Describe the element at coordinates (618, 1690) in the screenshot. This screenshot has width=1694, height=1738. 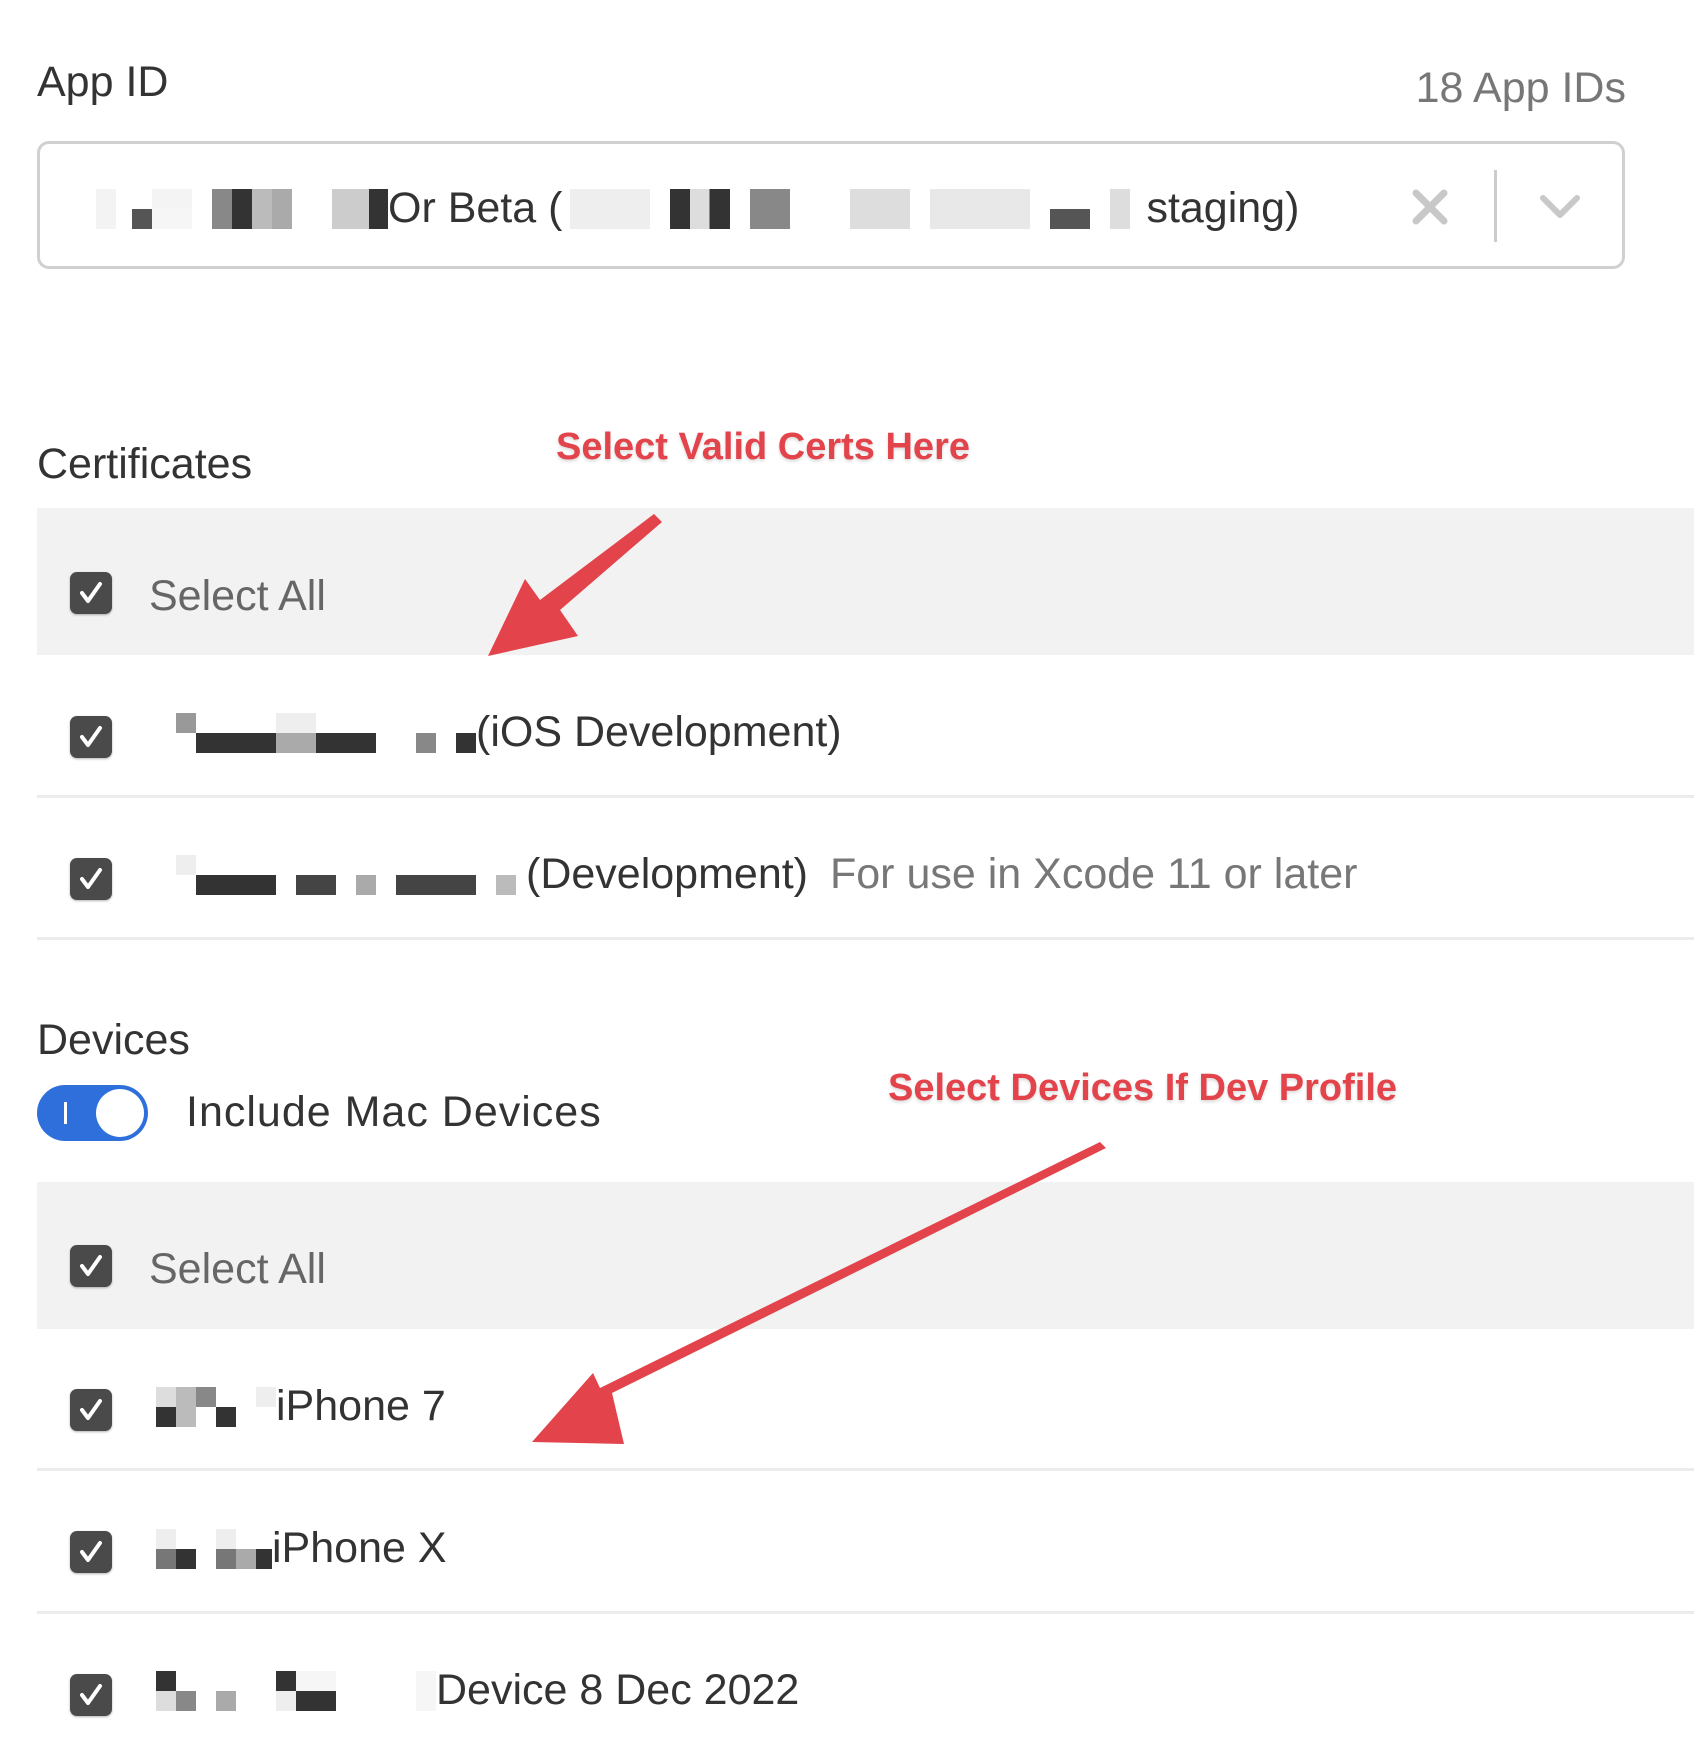
I see `device-name: Device 8 Dec 2022` at that location.